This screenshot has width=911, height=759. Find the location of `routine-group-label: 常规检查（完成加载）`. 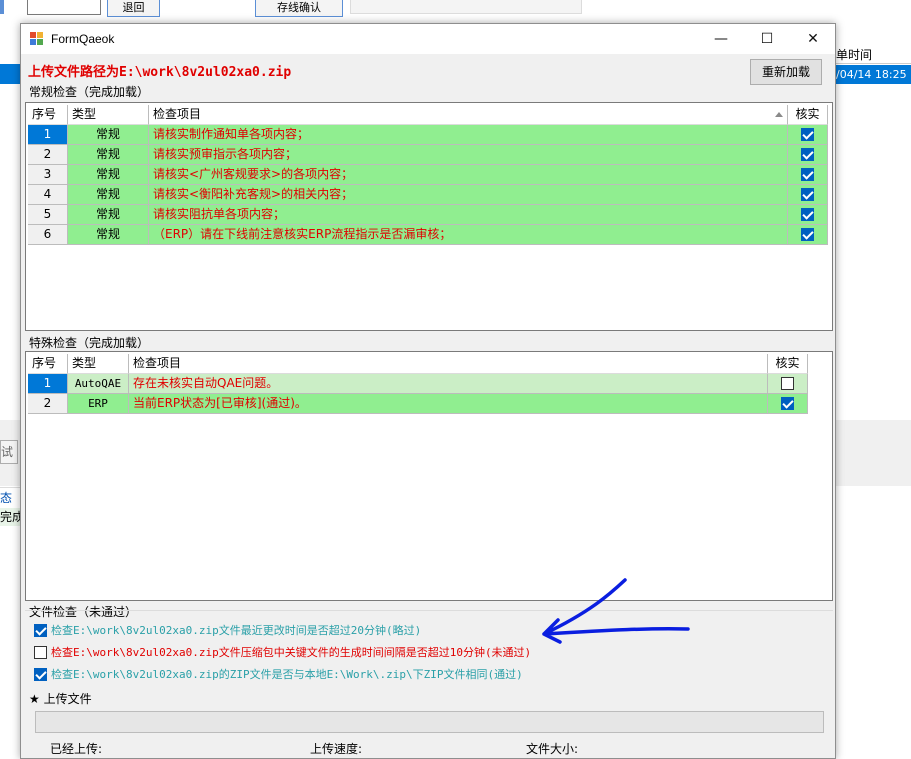

routine-group-label: 常规检查（完成加载） is located at coordinates (89, 92).